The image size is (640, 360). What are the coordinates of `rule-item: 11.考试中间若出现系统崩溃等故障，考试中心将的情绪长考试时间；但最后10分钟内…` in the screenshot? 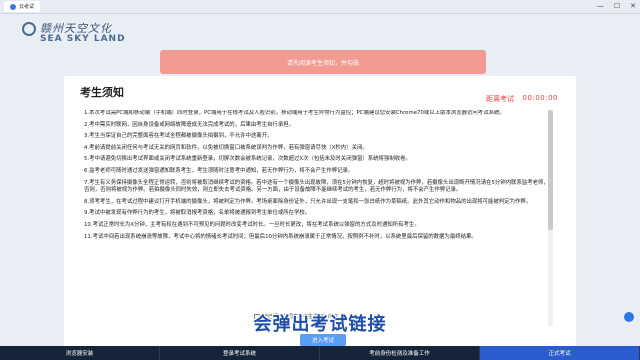 It's located at (280, 236).